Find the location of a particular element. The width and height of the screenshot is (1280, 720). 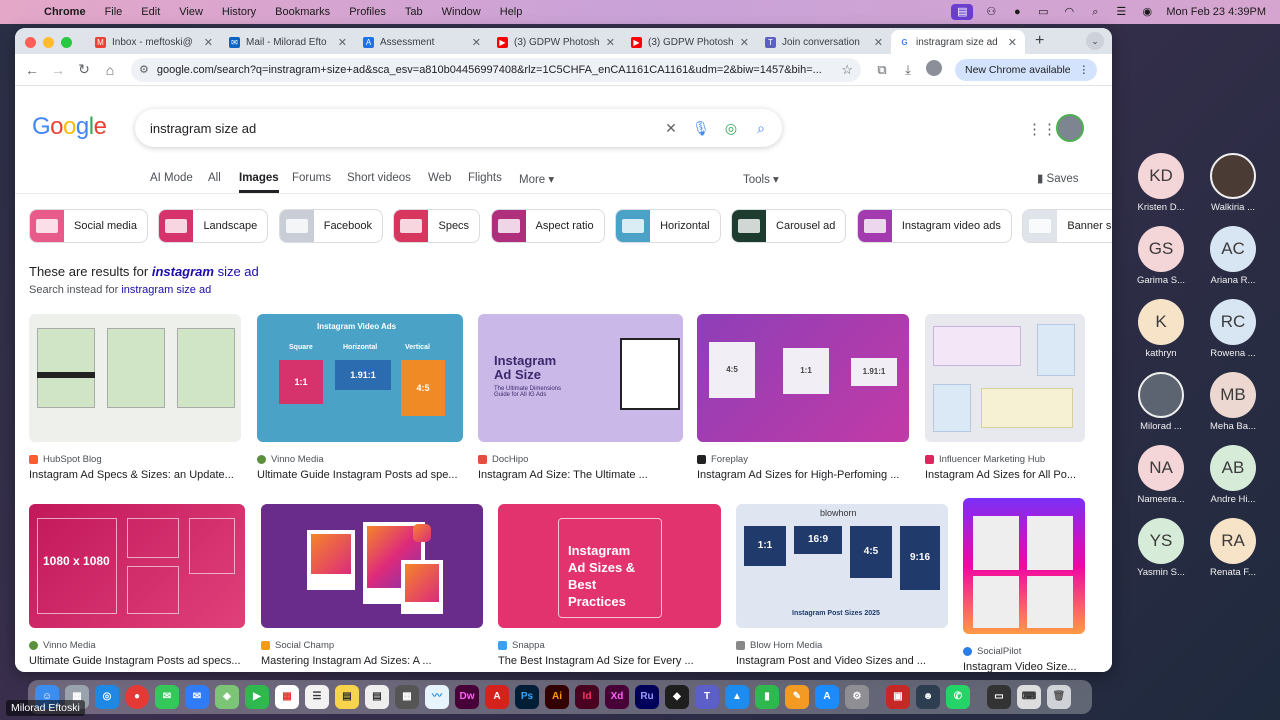

google-logo: Google is located at coordinates (69, 127).